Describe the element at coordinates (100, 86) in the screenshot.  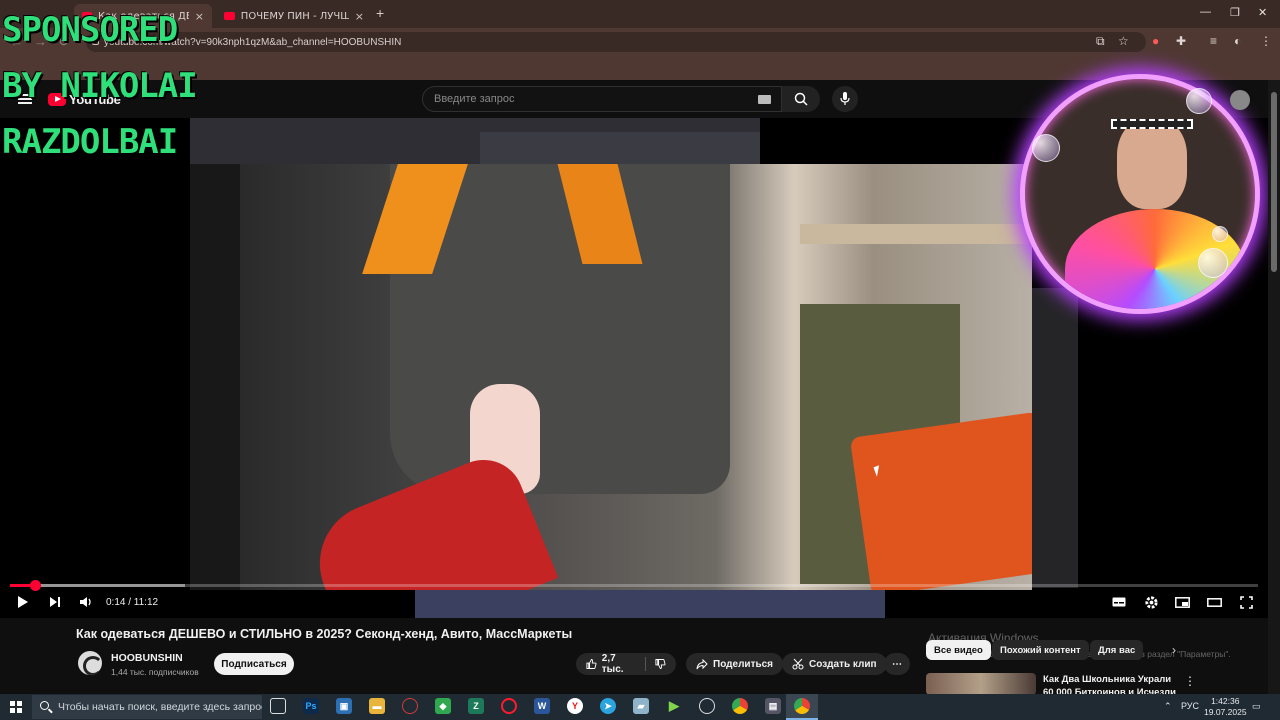
I see `sponsor-overlay-text: SPONSORED BY NIKOLAI RAZDOLBAI` at that location.